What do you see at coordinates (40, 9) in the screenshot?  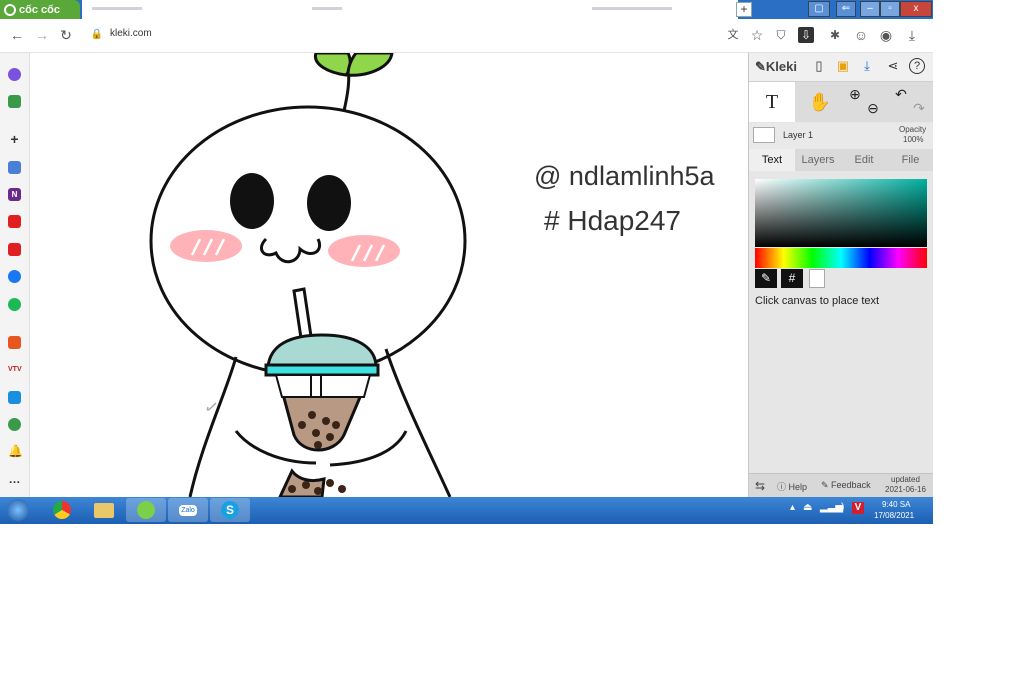 I see `coccoc-brand: cốc cốc` at bounding box center [40, 9].